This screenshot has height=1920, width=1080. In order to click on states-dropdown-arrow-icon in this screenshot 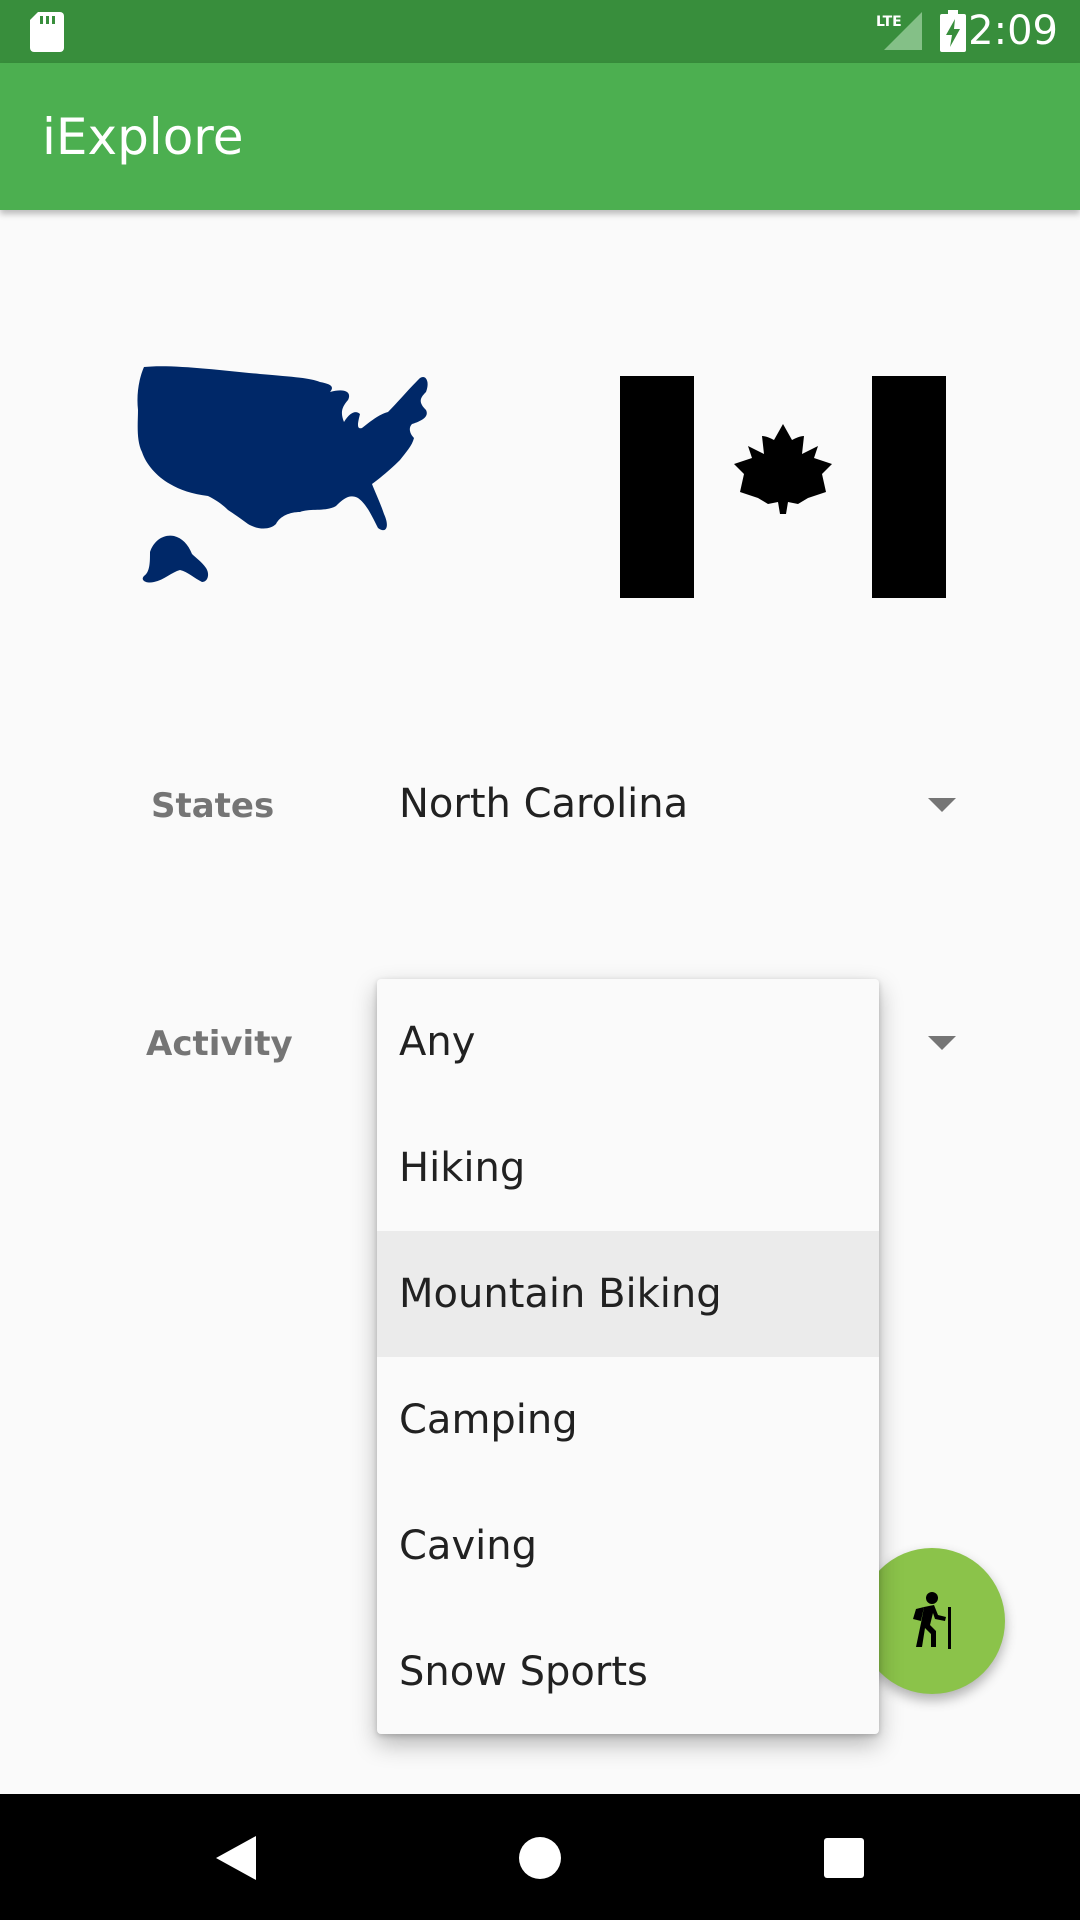, I will do `click(942, 805)`.